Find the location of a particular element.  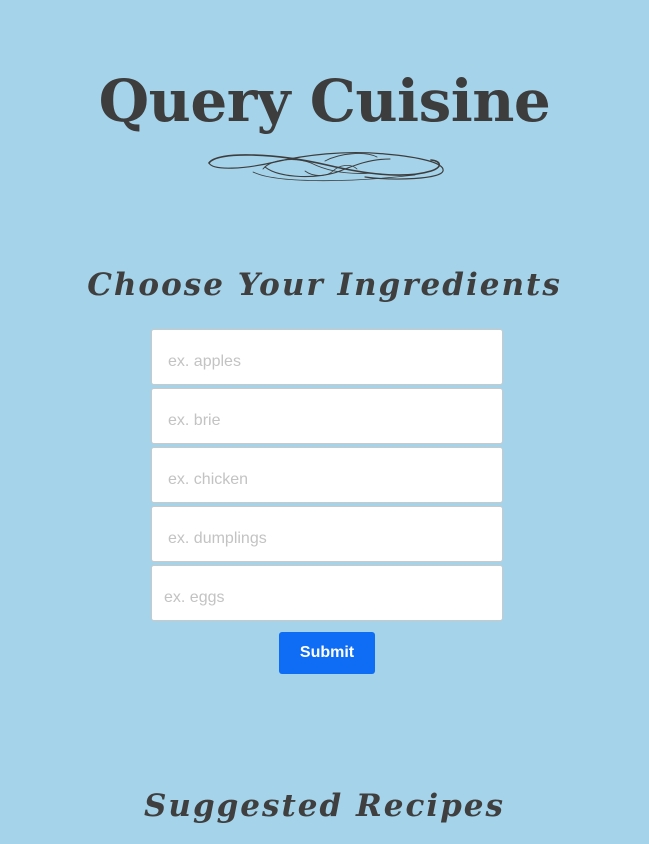

app-title: Query Cuisine is located at coordinates (324, 100).